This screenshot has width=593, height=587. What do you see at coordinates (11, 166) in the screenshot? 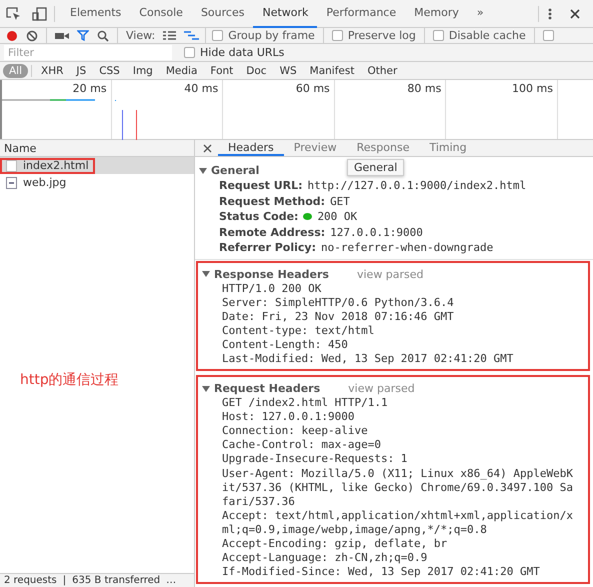
I see `file-icon` at bounding box center [11, 166].